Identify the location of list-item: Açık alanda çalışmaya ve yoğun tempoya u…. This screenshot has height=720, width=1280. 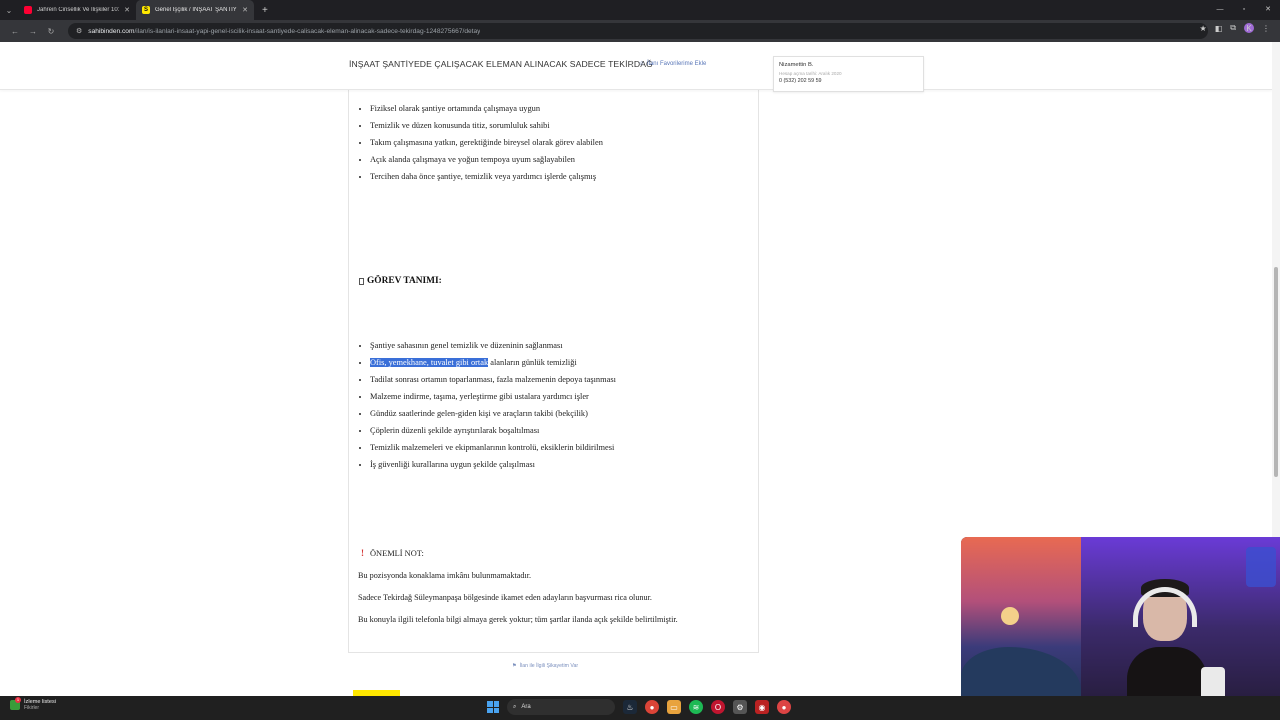
(486, 159).